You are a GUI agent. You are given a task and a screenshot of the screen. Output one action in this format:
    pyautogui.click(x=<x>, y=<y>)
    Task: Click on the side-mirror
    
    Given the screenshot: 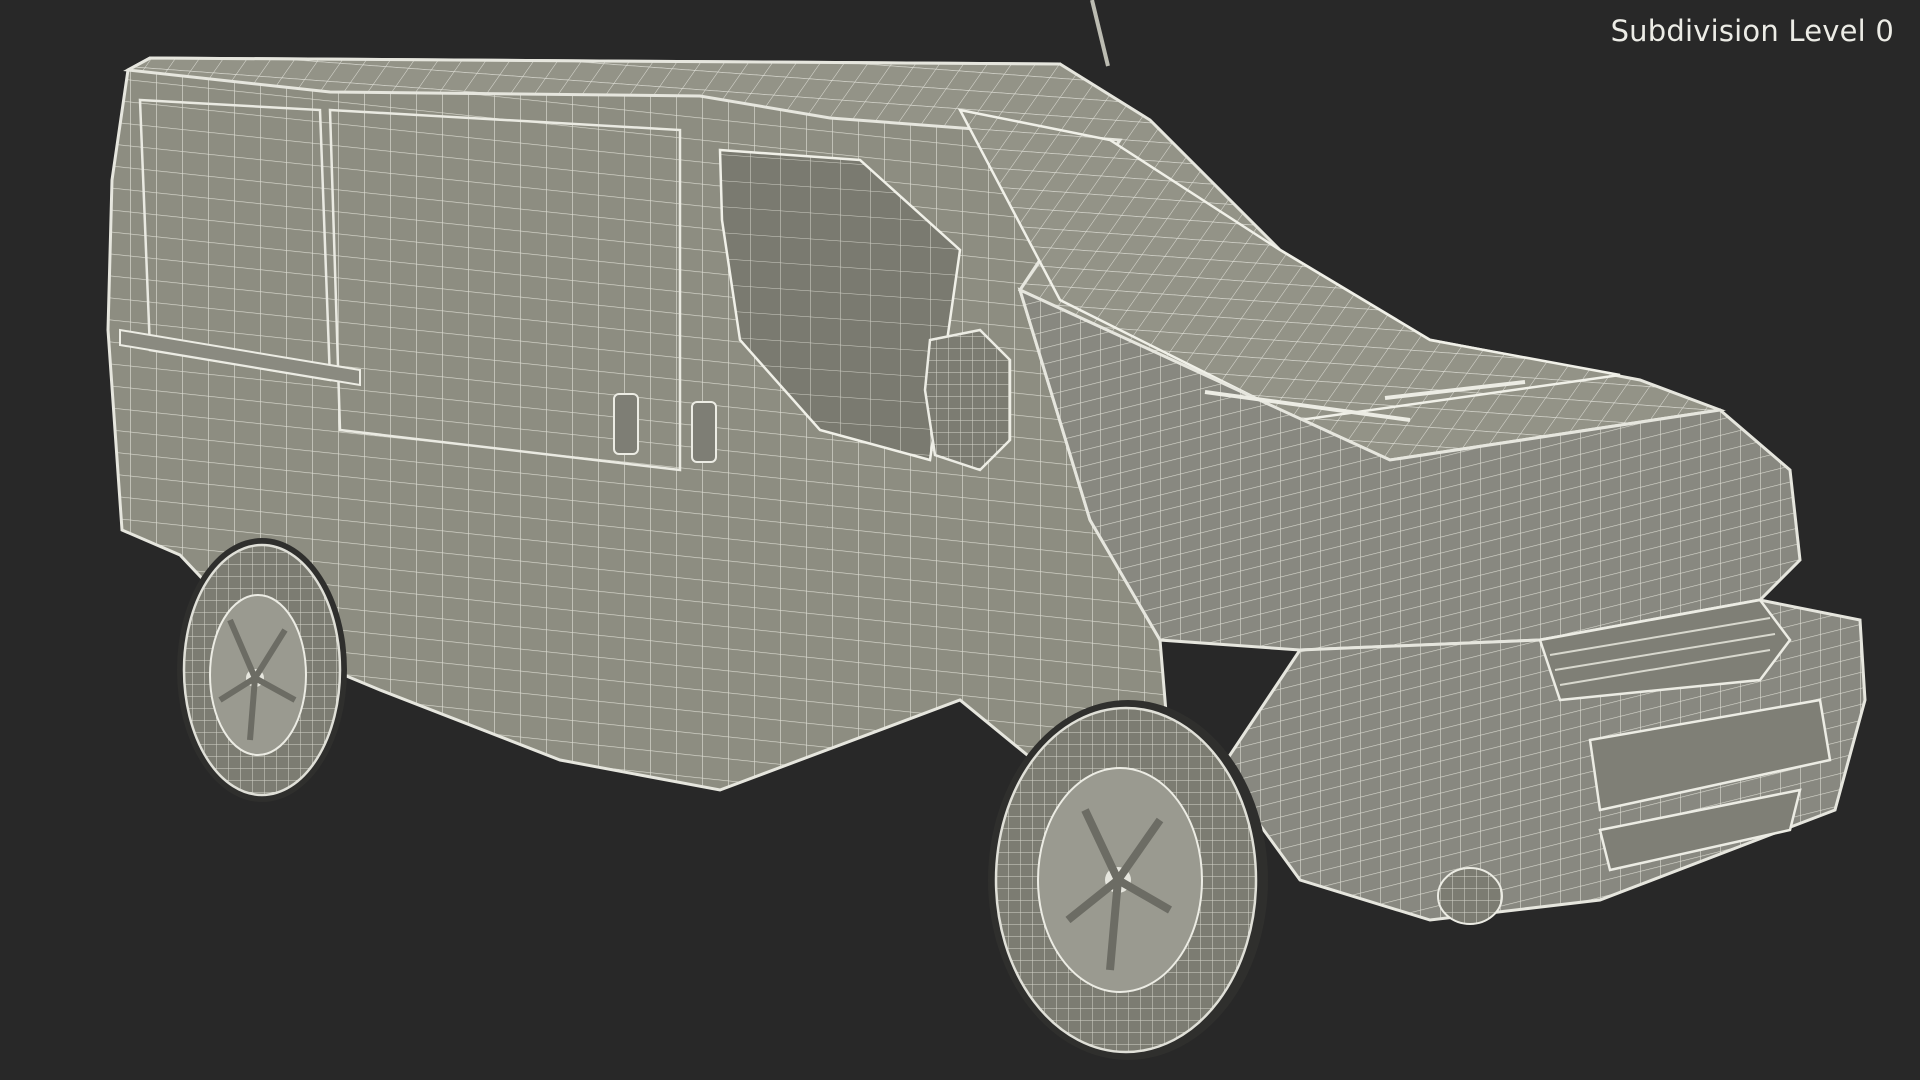 What is the action you would take?
    pyautogui.click(x=967, y=400)
    